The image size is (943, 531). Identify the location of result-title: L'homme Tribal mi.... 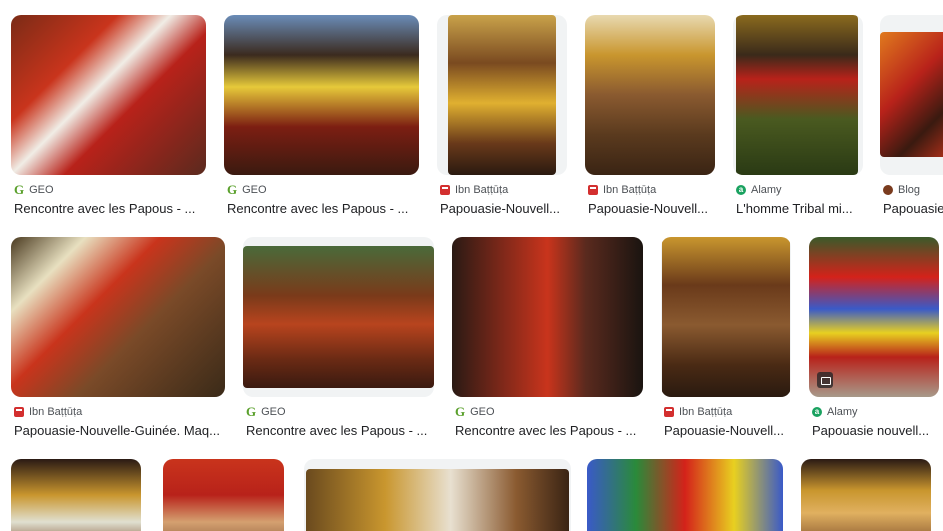
(798, 210).